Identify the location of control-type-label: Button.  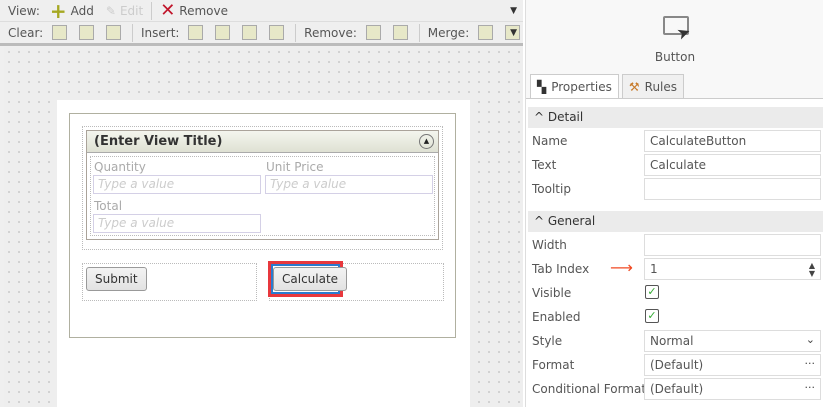
(675, 57).